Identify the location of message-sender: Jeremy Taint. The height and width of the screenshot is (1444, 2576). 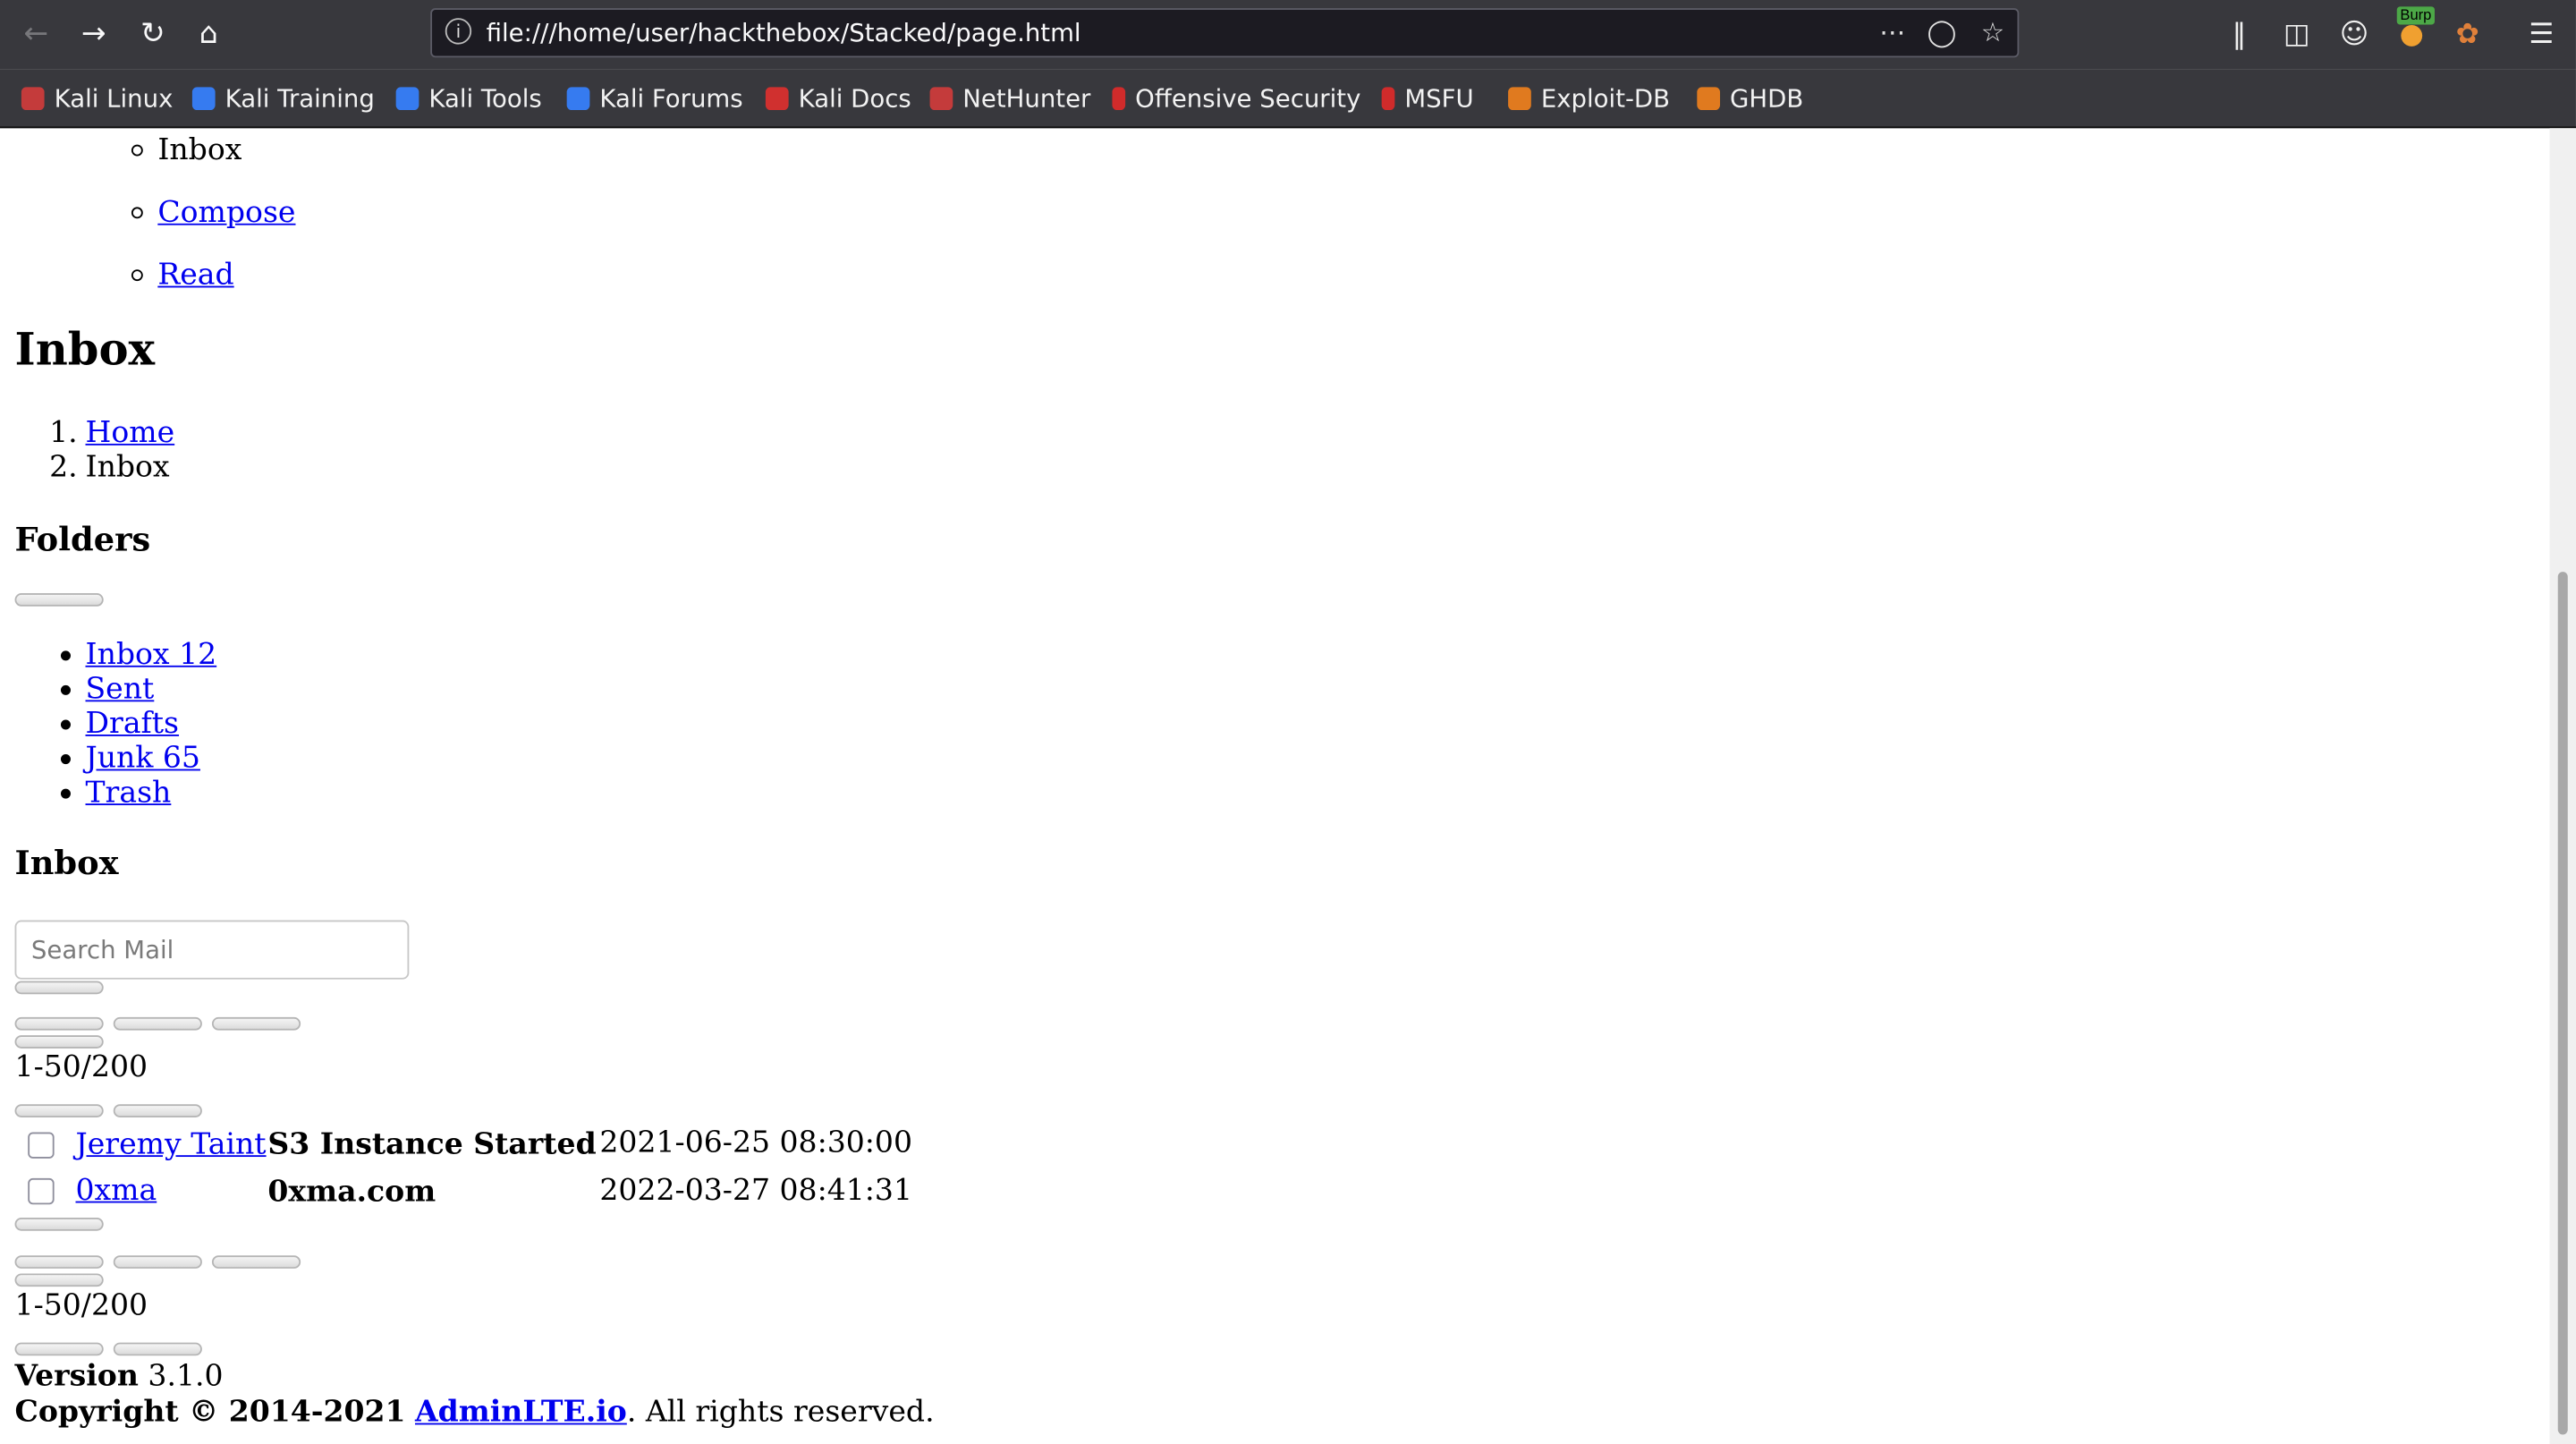
(170, 1144).